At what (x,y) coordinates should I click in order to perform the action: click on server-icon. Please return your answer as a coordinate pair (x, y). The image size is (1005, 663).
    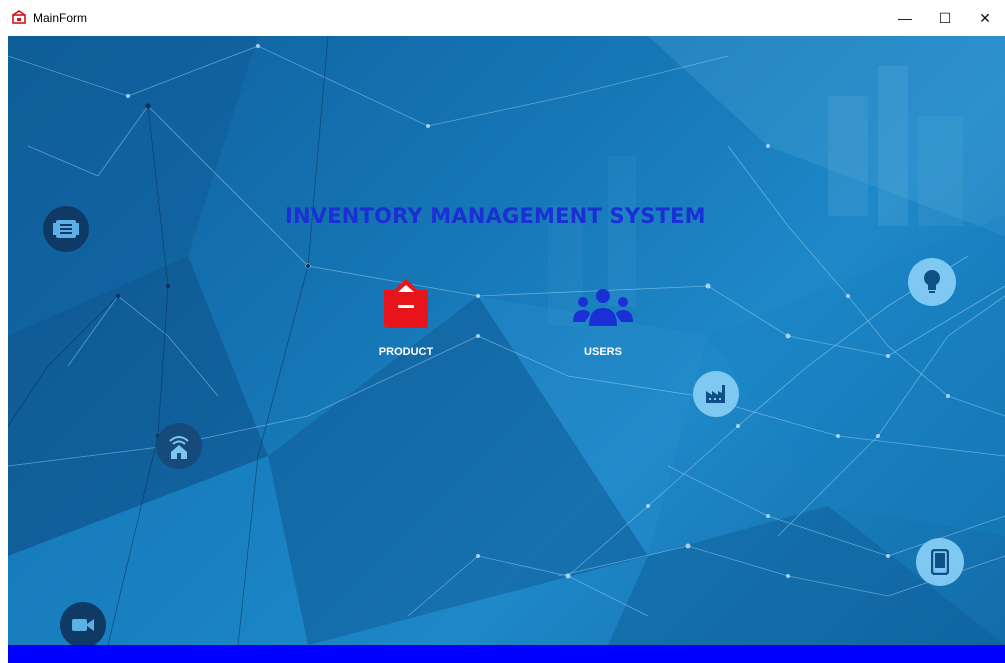
    Looking at the image, I should click on (66, 229).